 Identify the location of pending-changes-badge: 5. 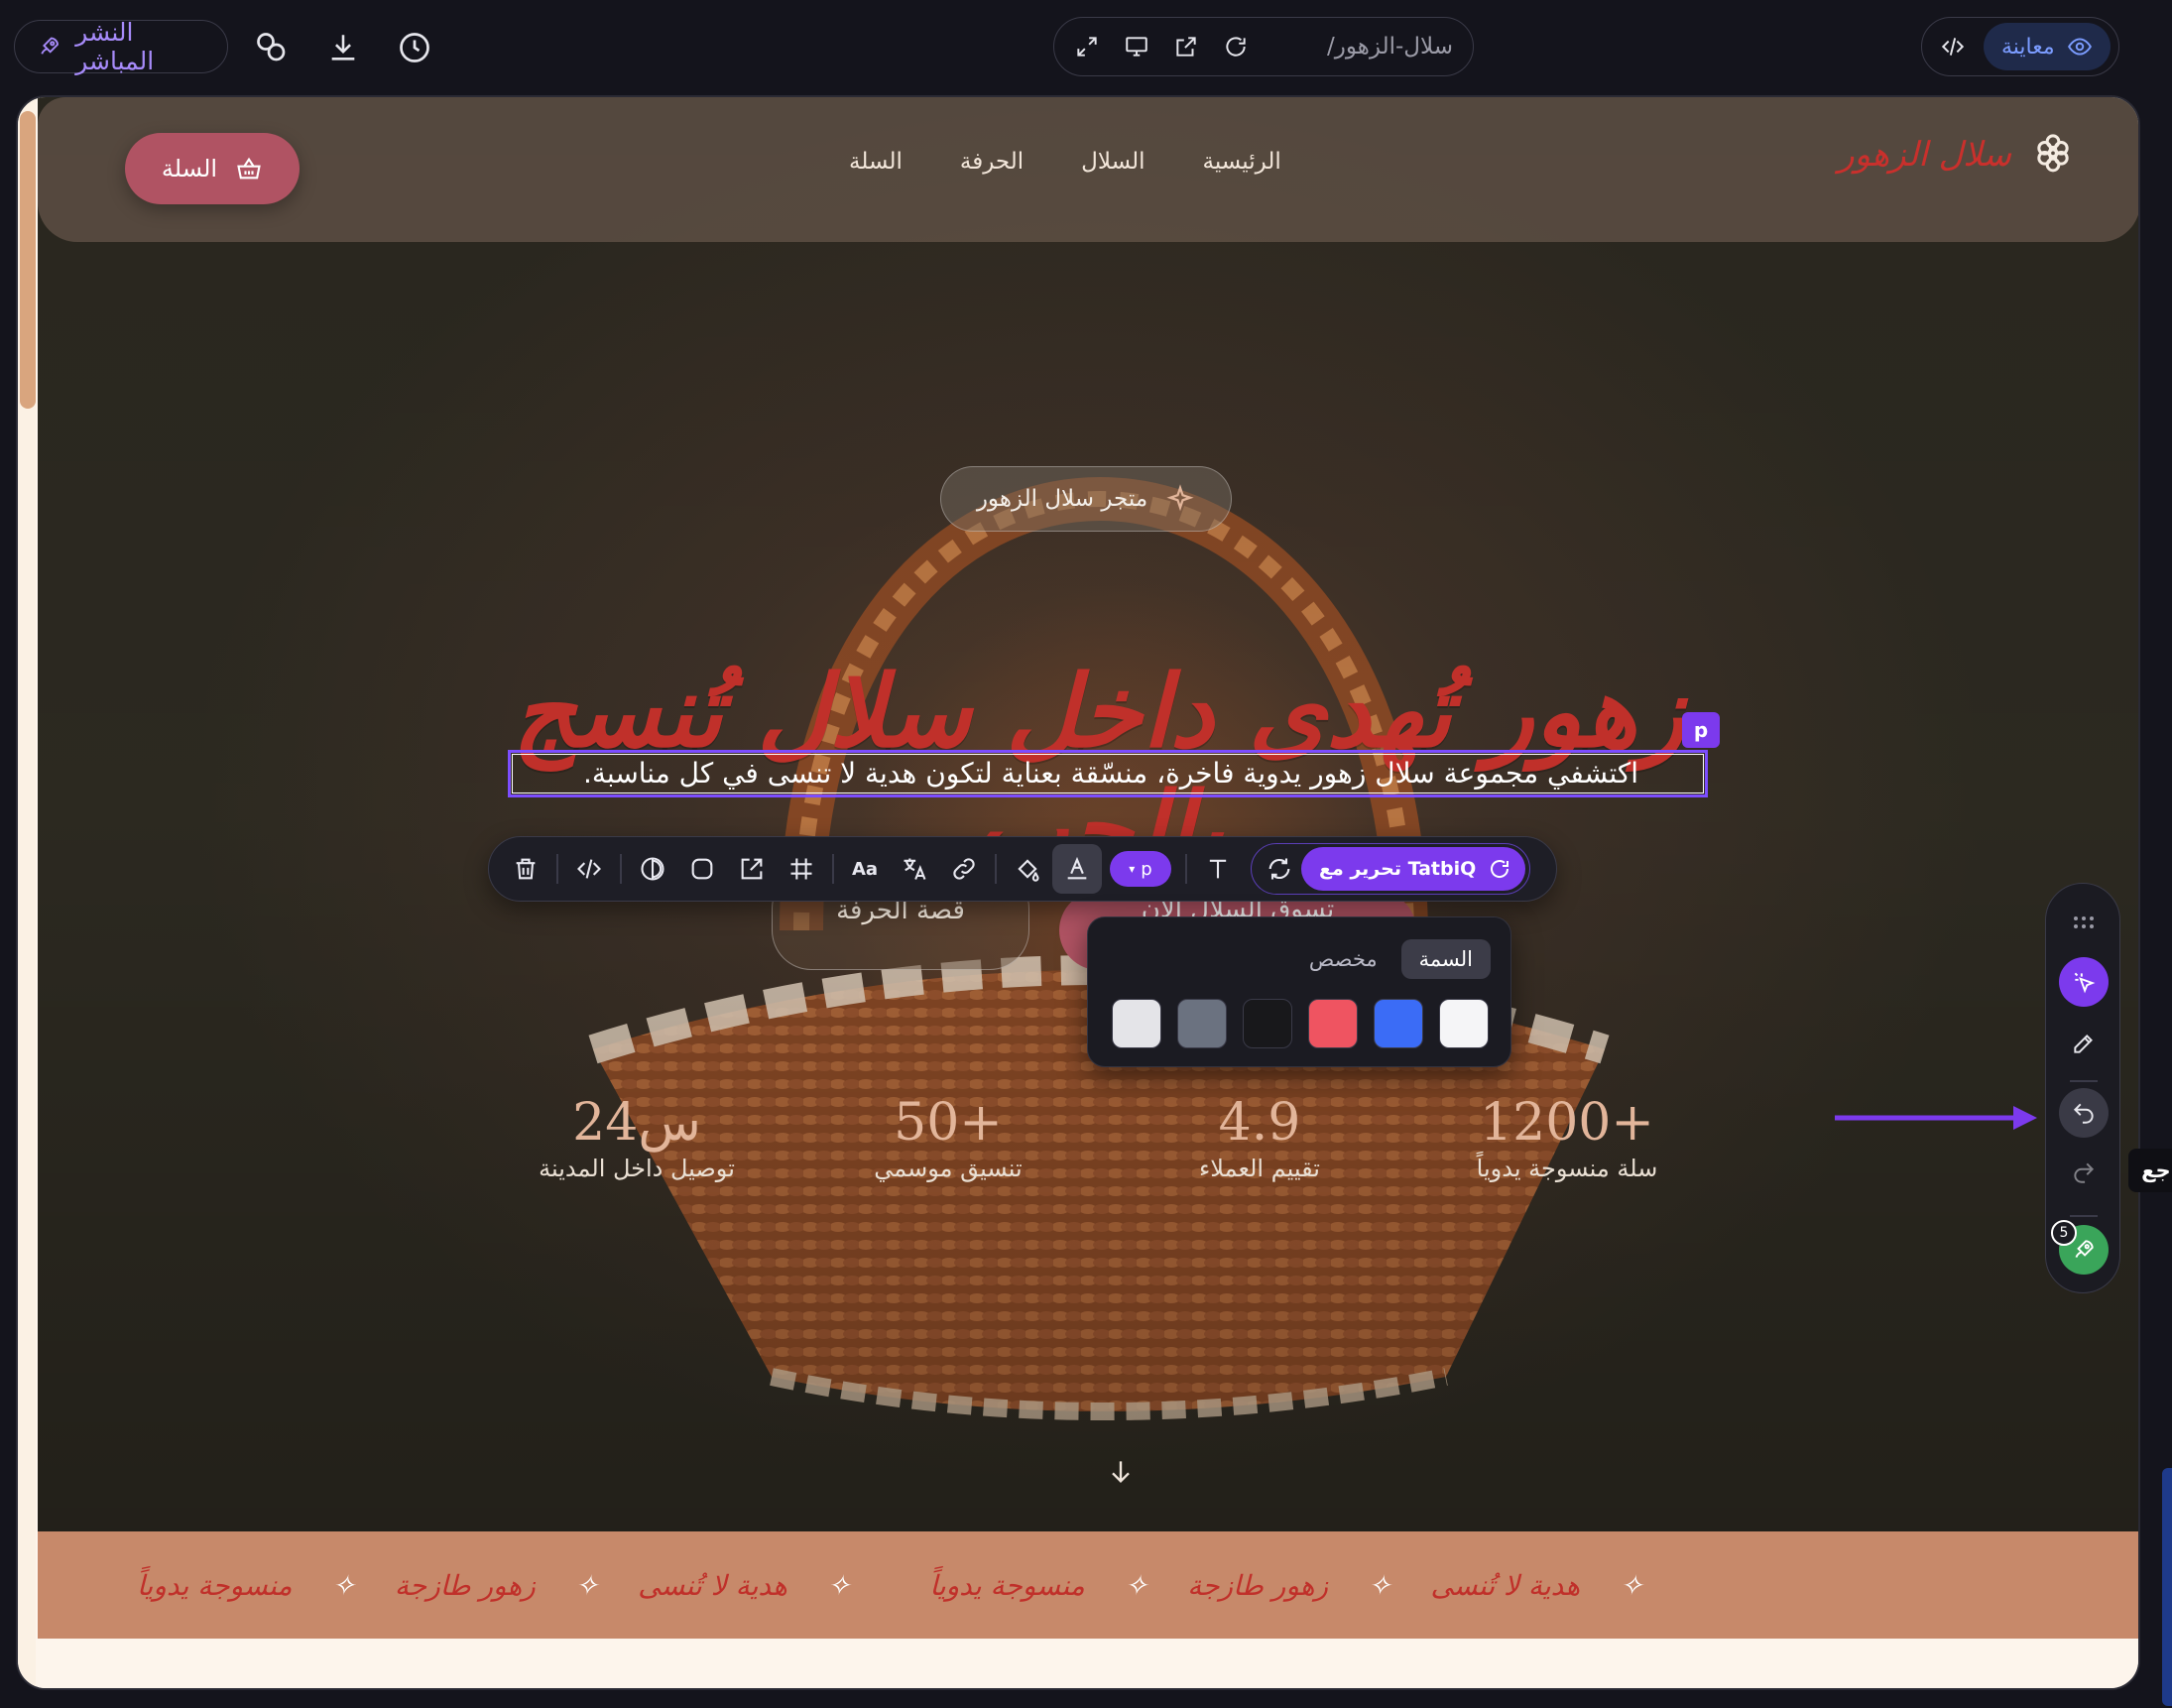
(2064, 1233).